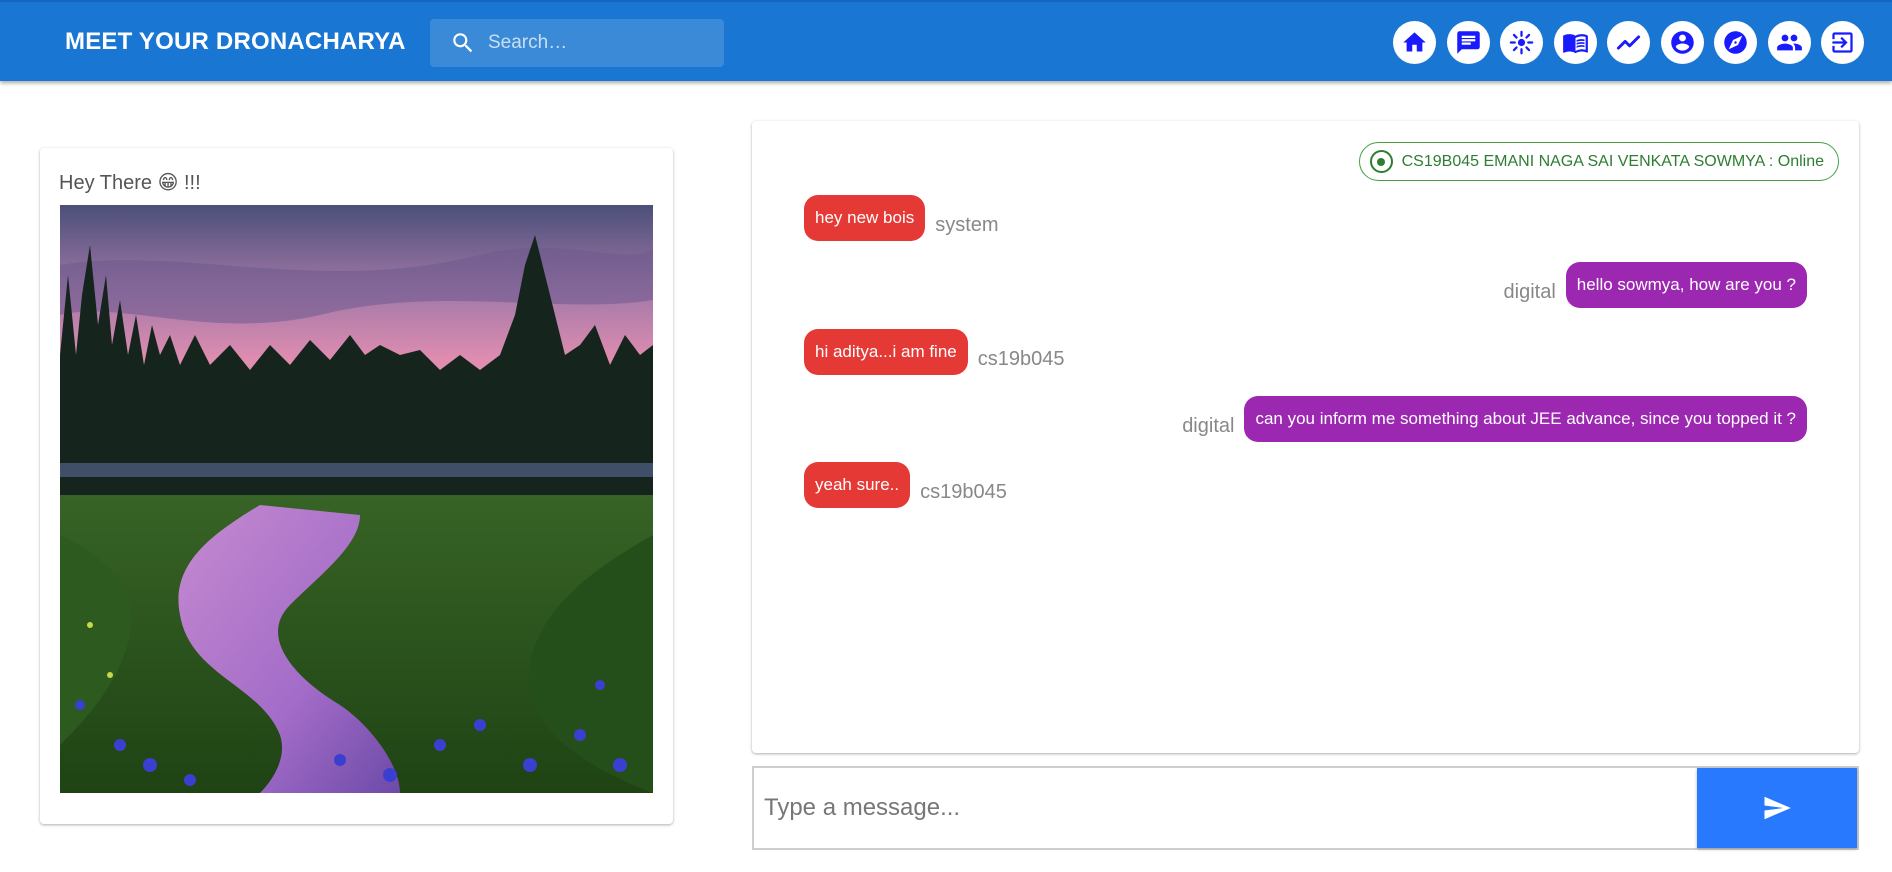 The width and height of the screenshot is (1892, 872). I want to click on account-circle-icon, so click(1682, 42).